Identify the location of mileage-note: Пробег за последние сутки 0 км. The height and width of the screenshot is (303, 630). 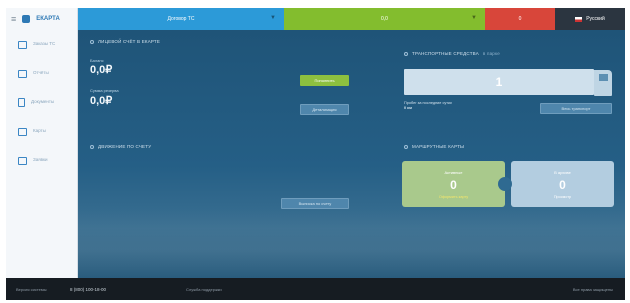
(428, 105).